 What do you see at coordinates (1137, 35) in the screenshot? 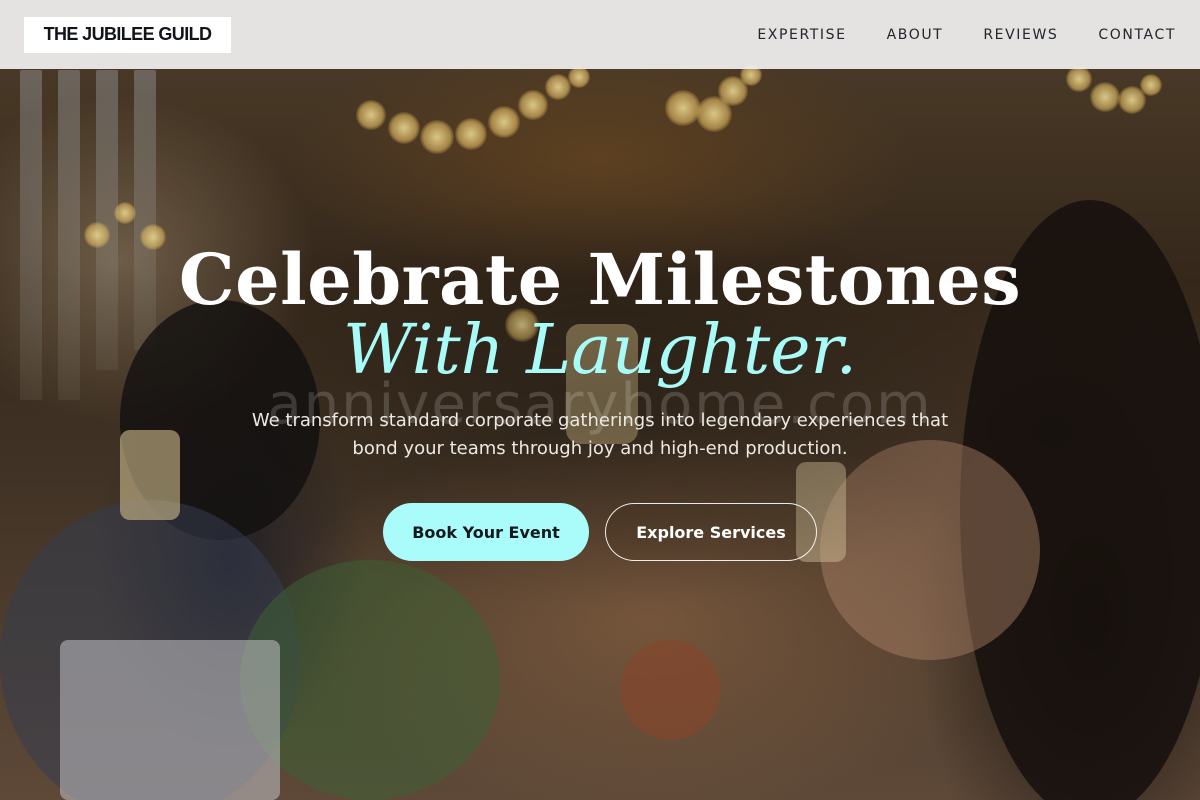
I see `nav-link-contact: CONTACT` at bounding box center [1137, 35].